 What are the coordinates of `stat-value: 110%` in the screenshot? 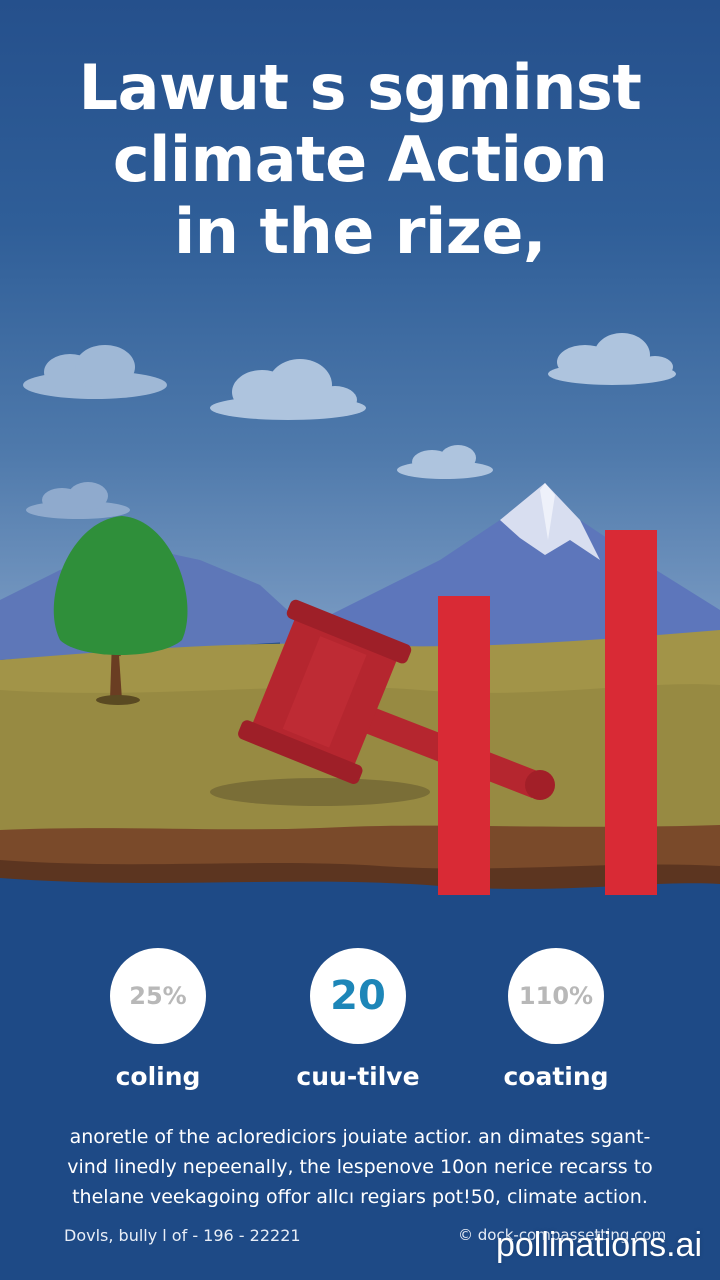 It's located at (556, 996).